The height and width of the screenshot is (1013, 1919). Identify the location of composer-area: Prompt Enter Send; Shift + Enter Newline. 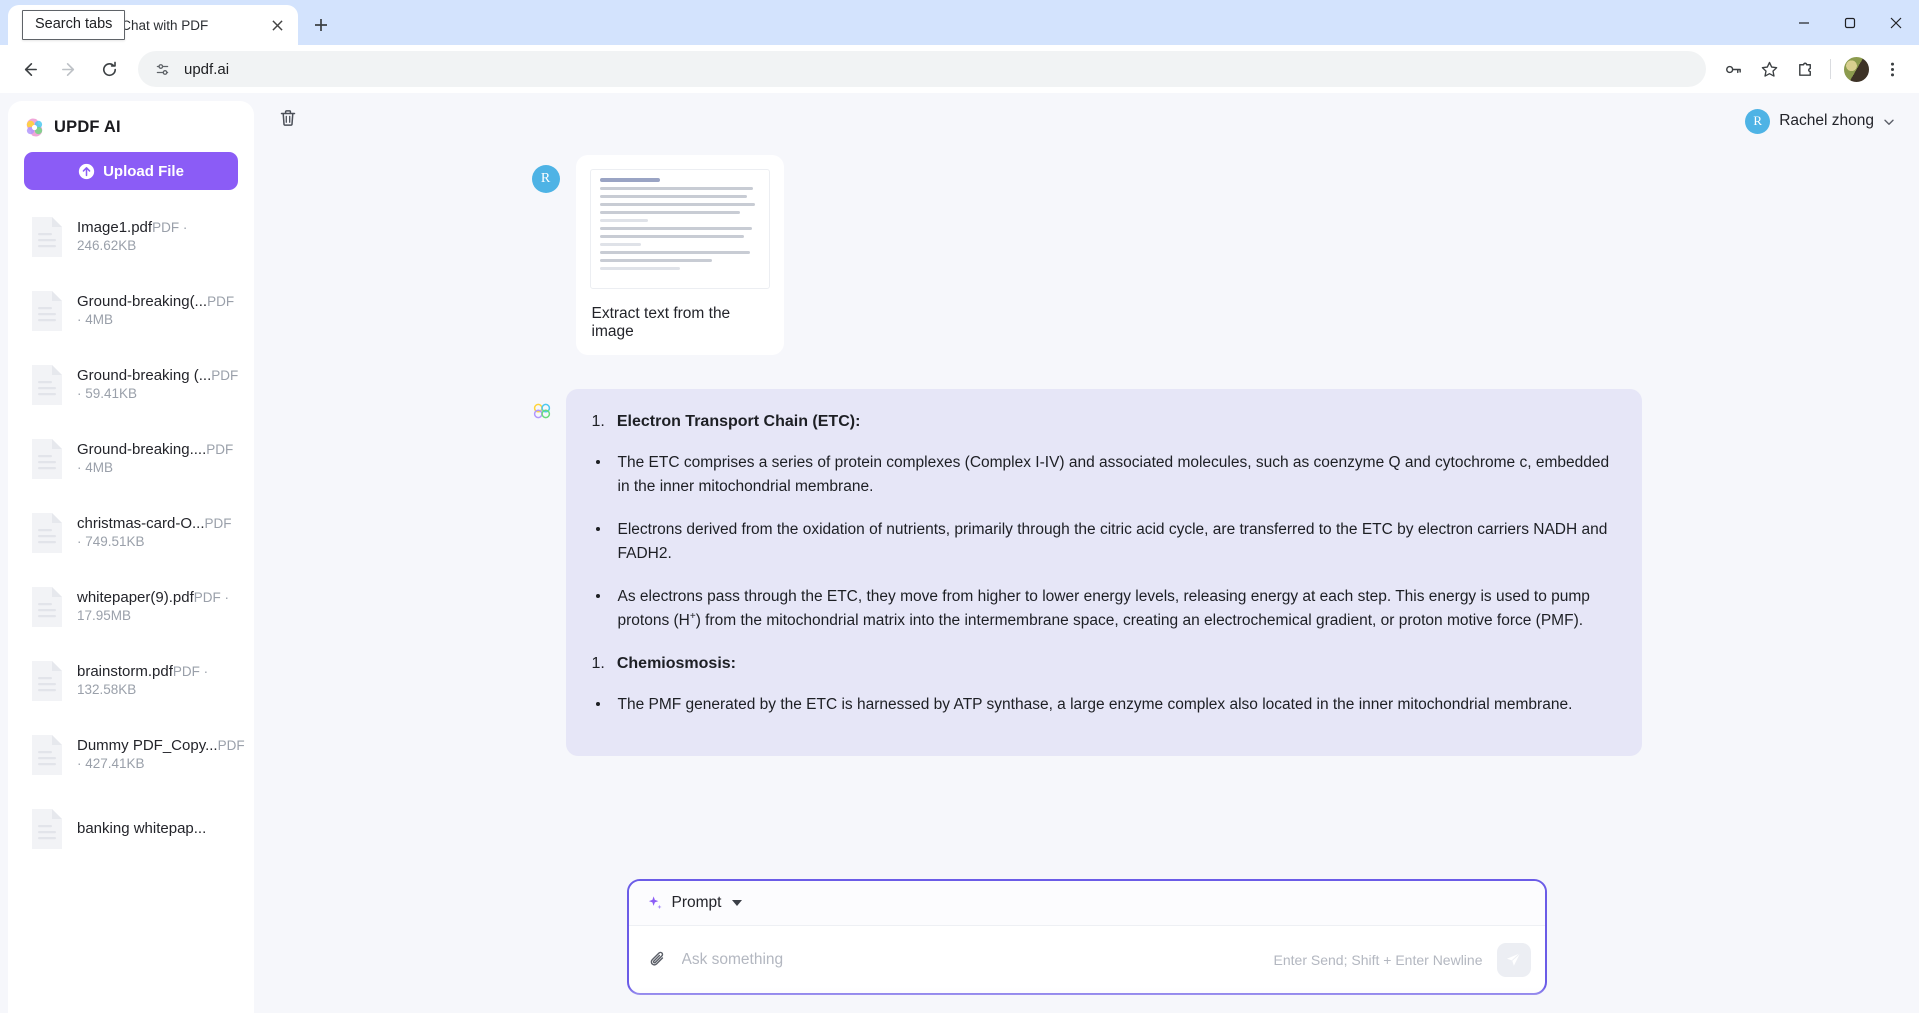
(1086, 946).